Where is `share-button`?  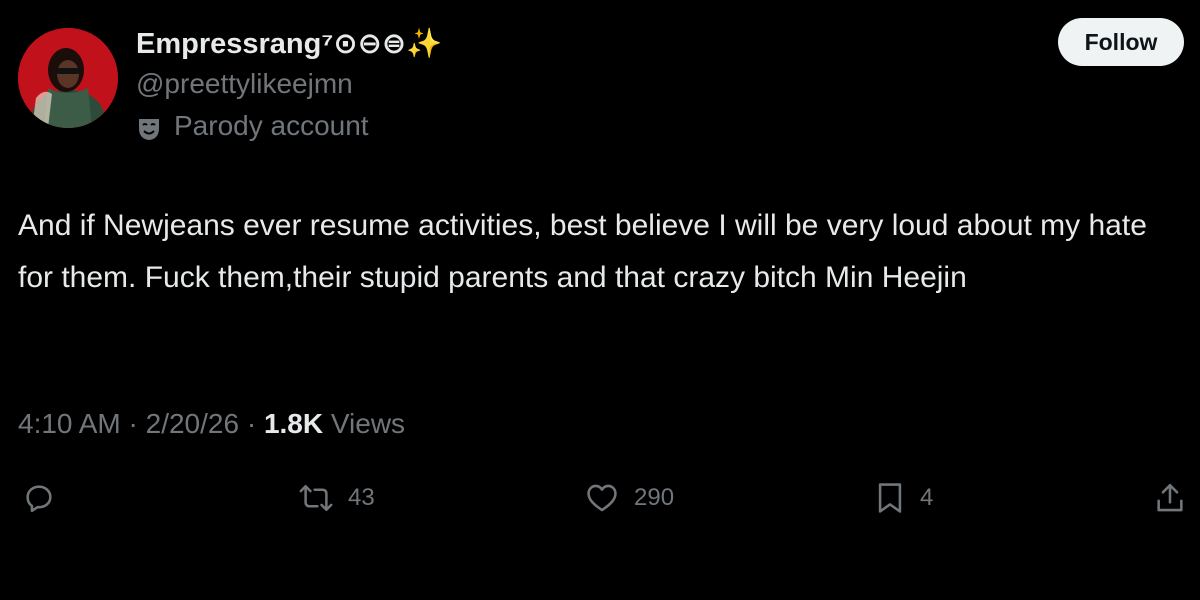
share-button is located at coordinates (1170, 498).